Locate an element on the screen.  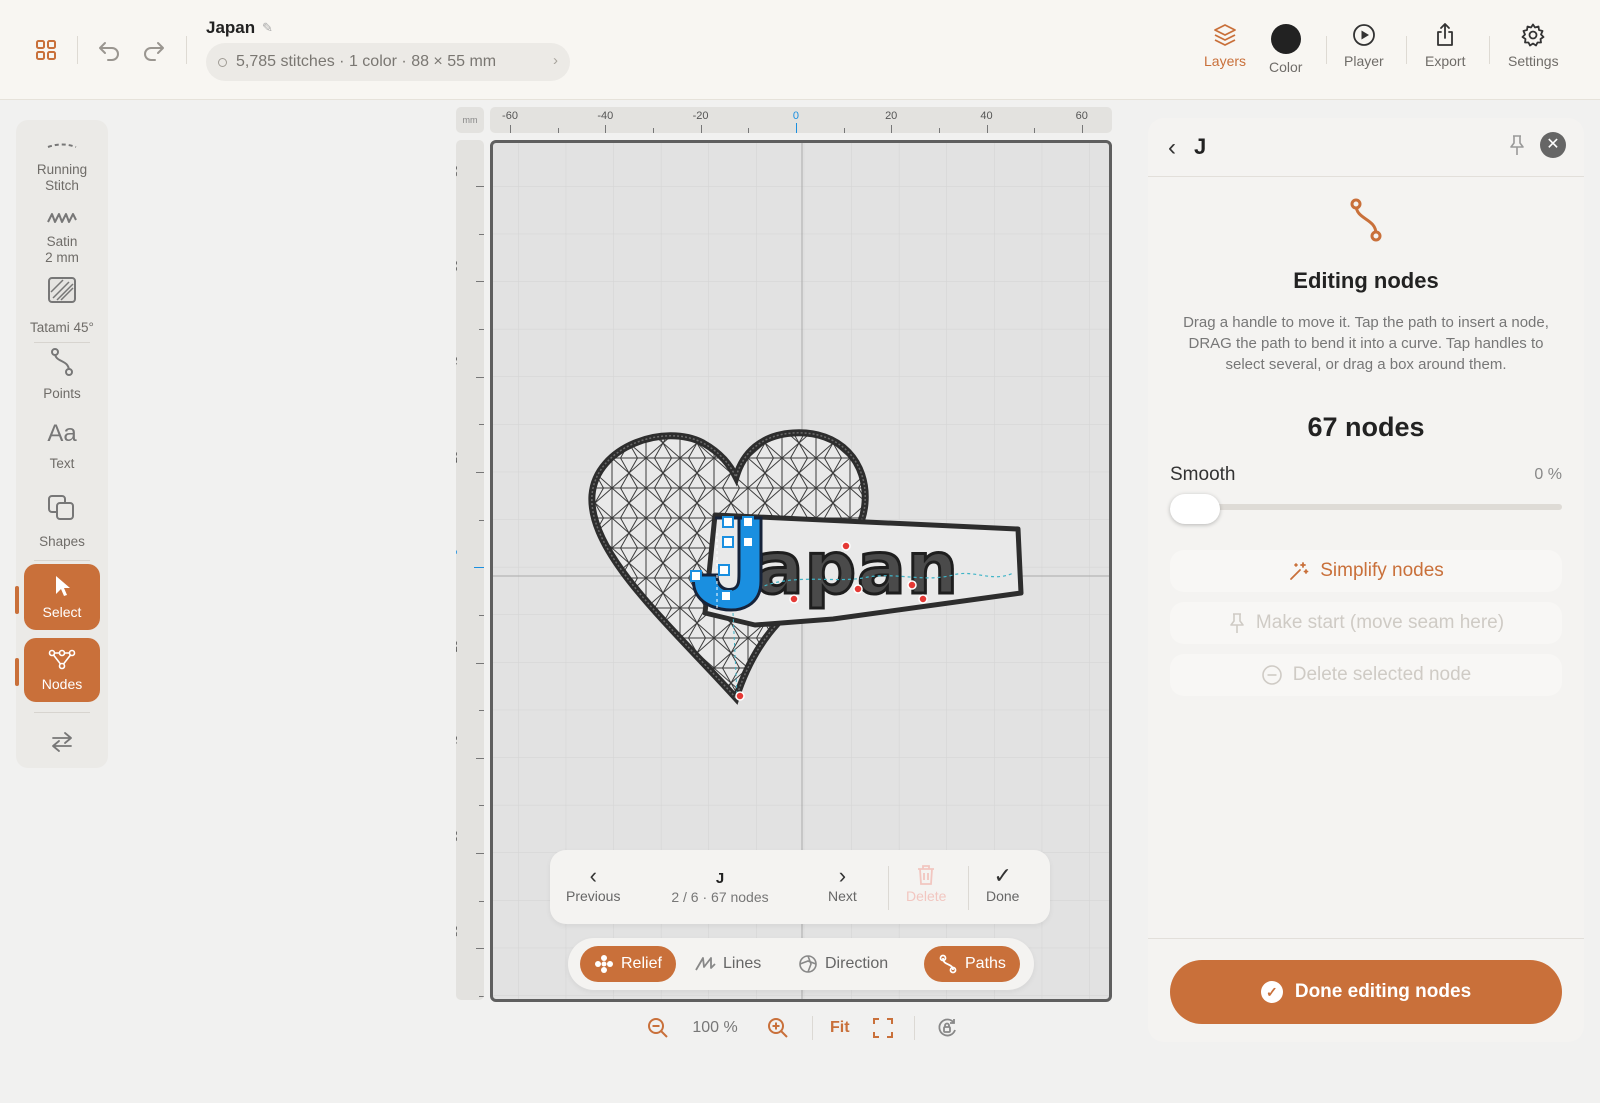
previous-button: ‹ Previous is located at coordinates (593, 884).